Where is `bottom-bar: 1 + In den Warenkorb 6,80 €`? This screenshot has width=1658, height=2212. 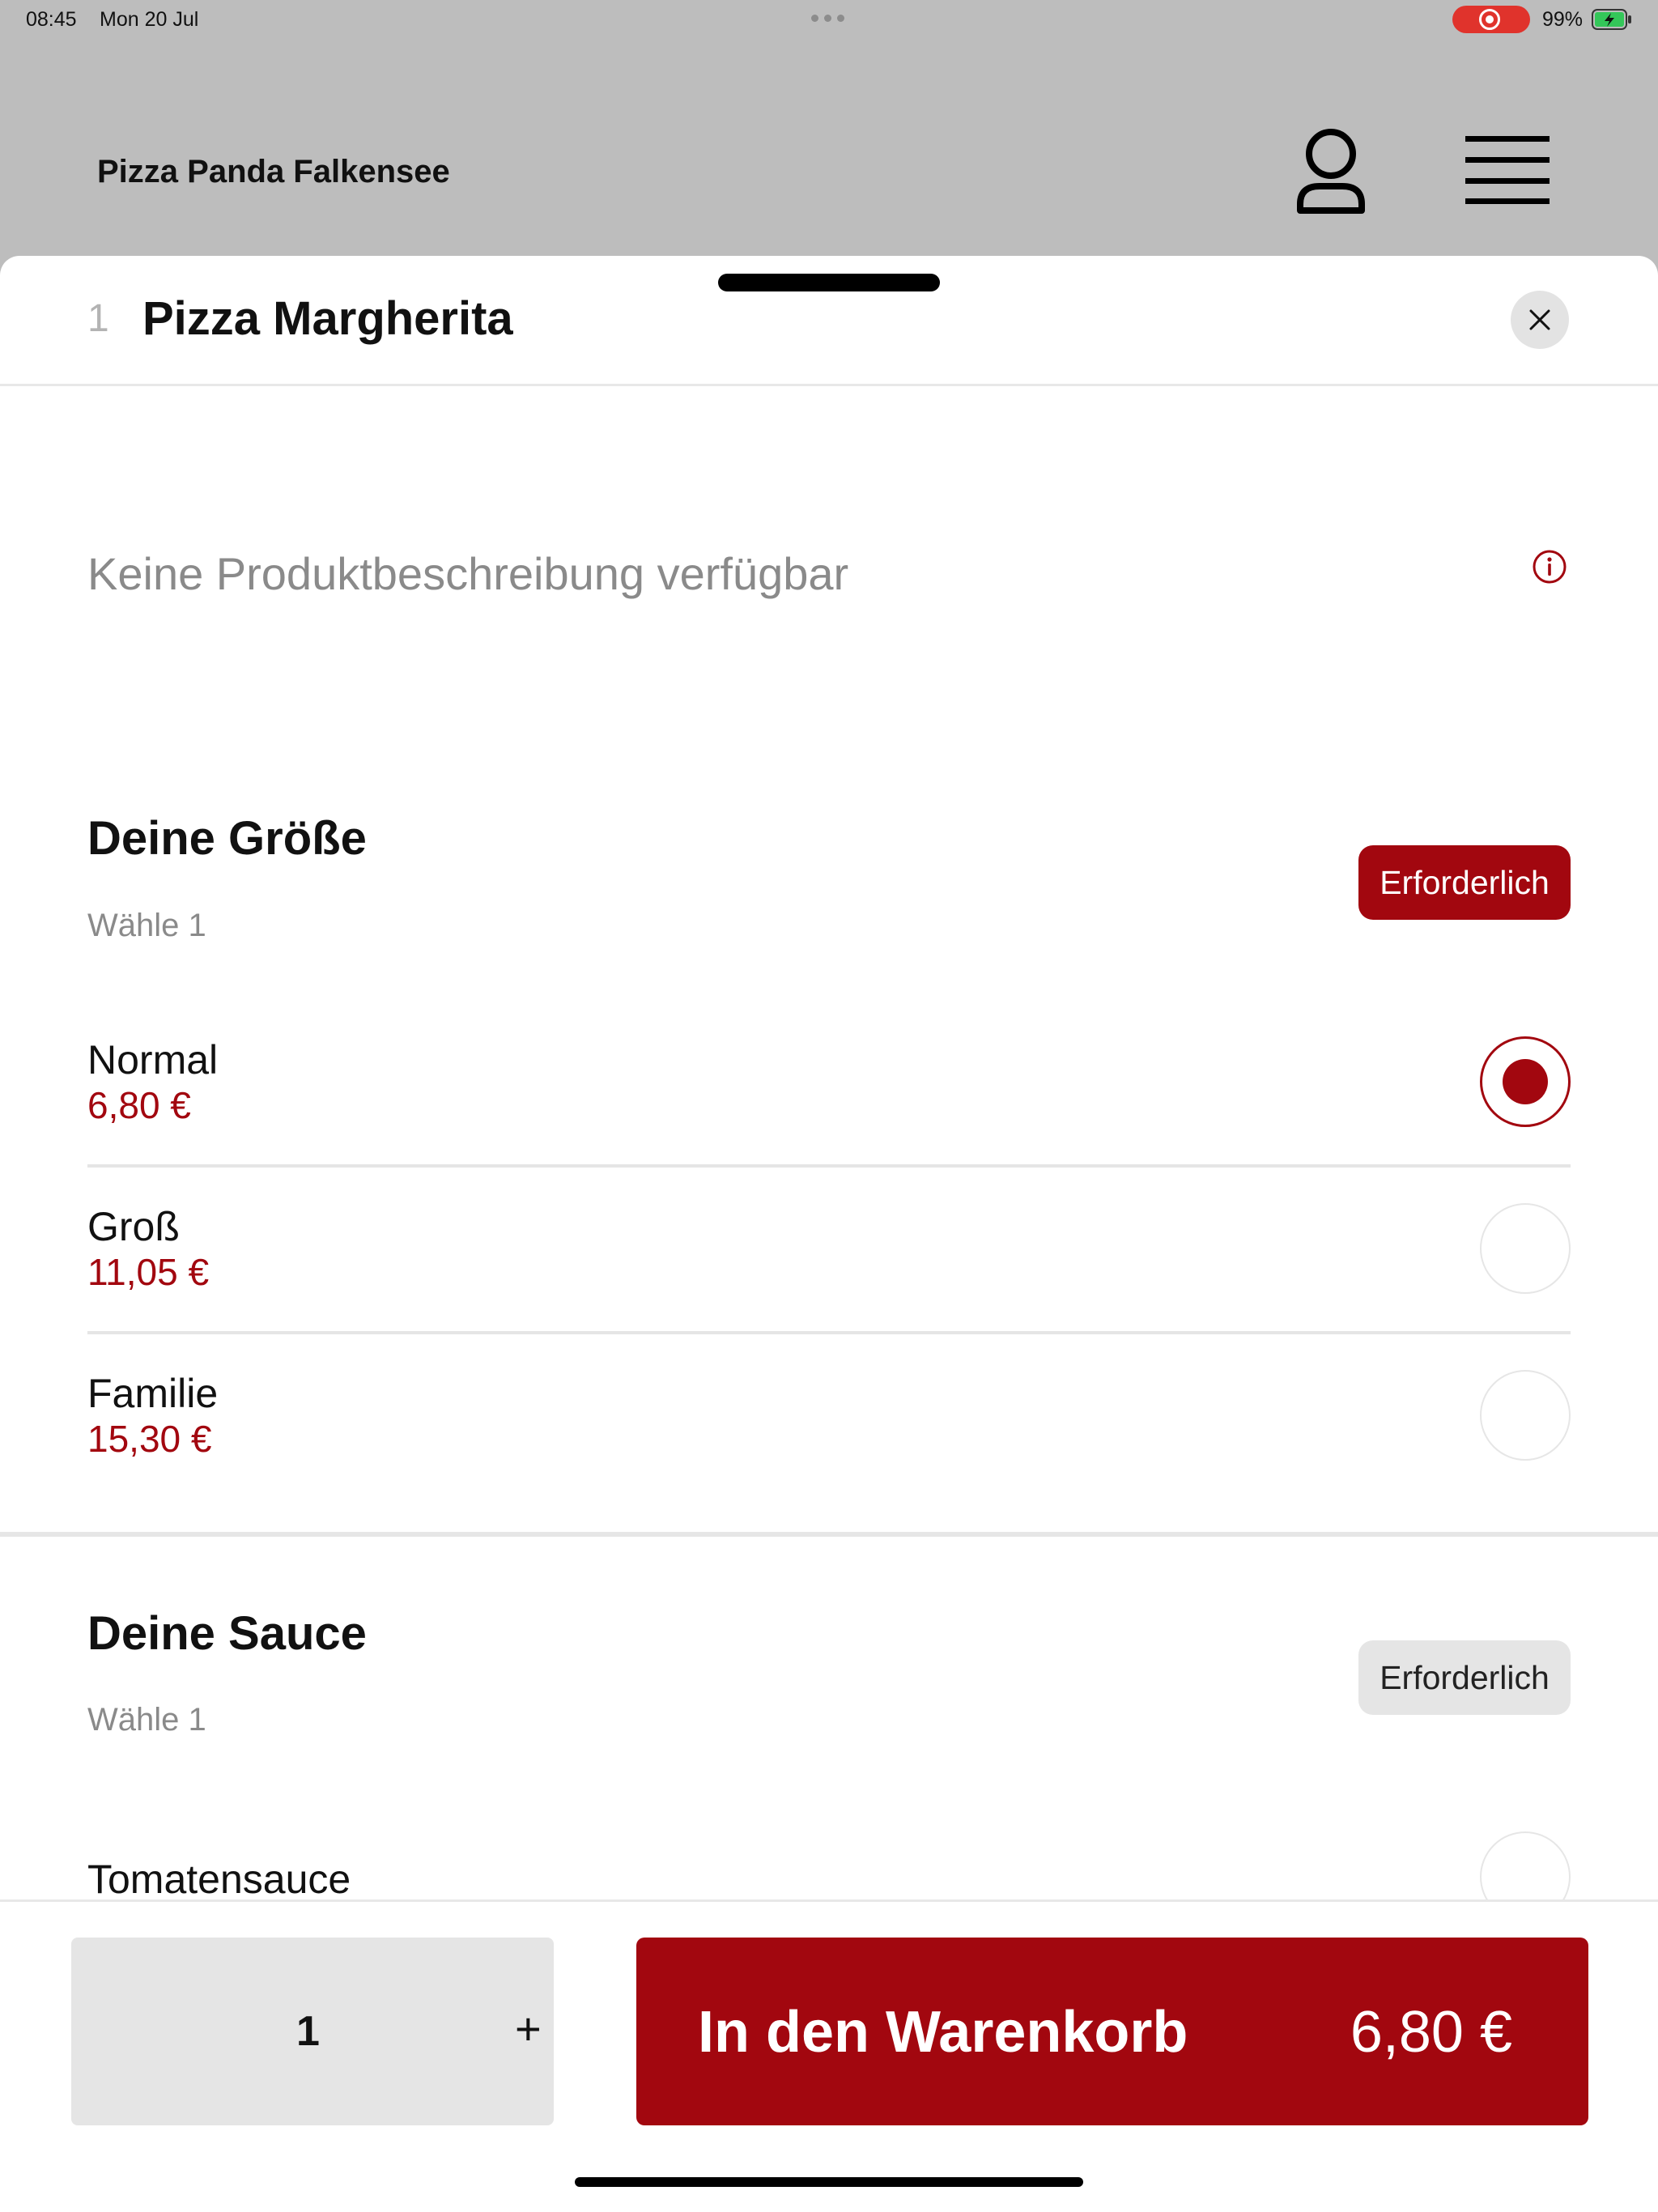 bottom-bar: 1 + In den Warenkorb 6,80 € is located at coordinates (829, 2055).